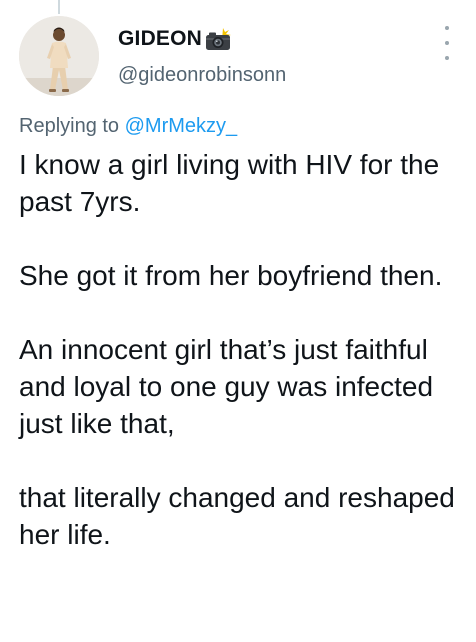 The image size is (476, 642). I want to click on avatar, so click(59, 56).